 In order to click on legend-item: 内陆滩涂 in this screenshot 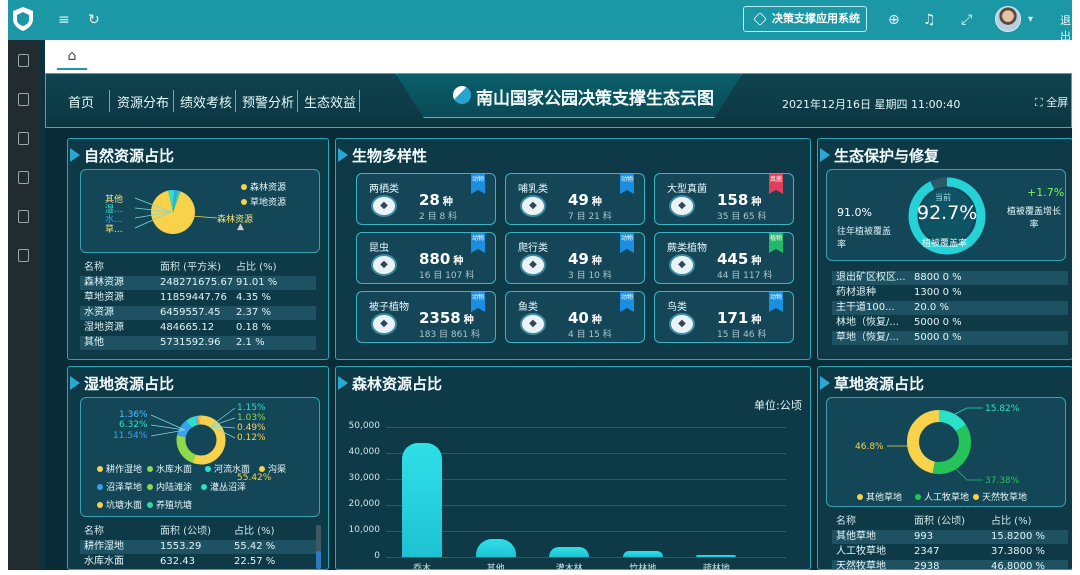, I will do `click(169, 486)`.